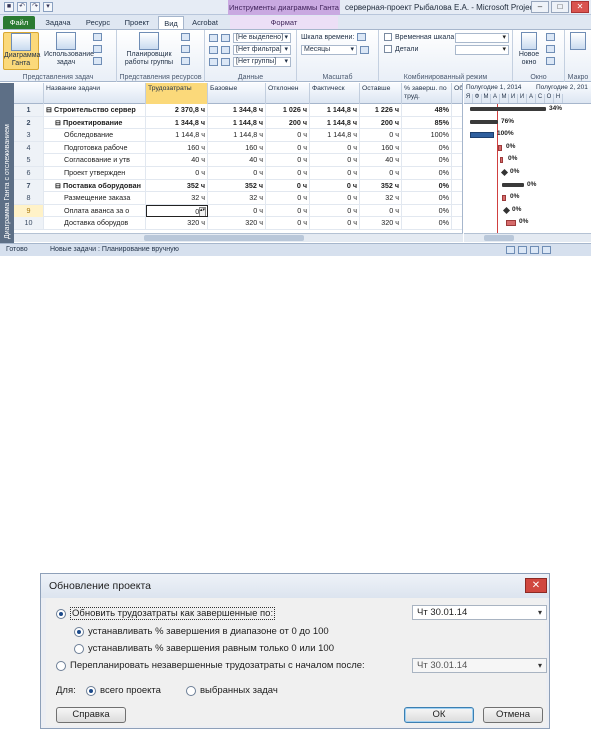 This screenshot has width=591, height=729. What do you see at coordinates (97, 37) in the screenshot?
I see `network-diagram-icon` at bounding box center [97, 37].